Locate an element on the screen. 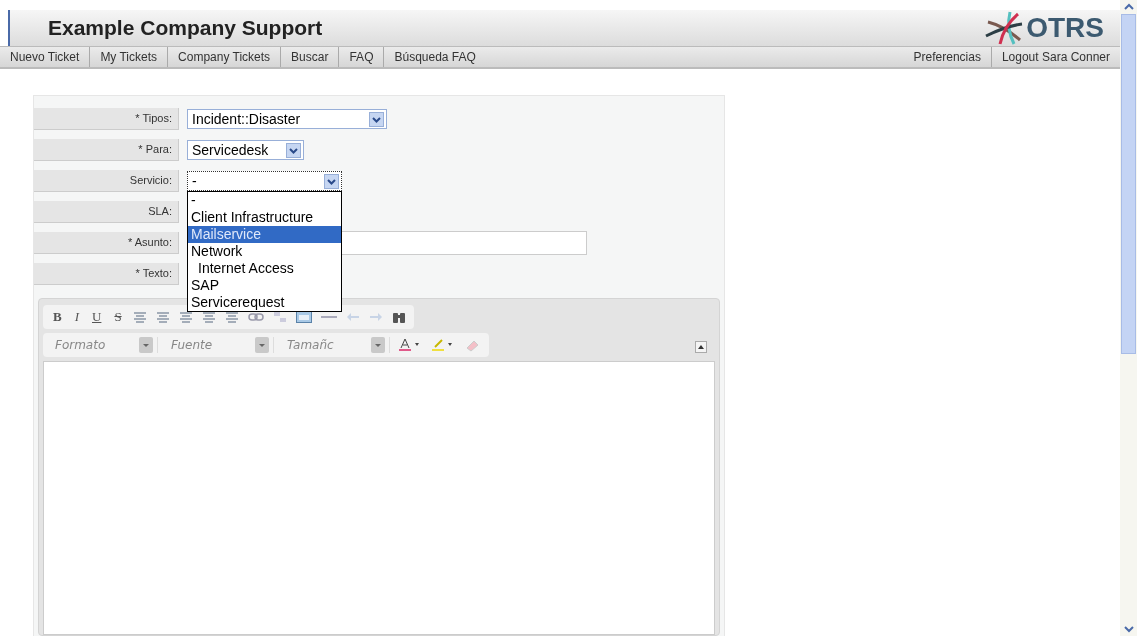 Image resolution: width=1137 pixels, height=636 pixels. format-button: I is located at coordinates (76, 317).